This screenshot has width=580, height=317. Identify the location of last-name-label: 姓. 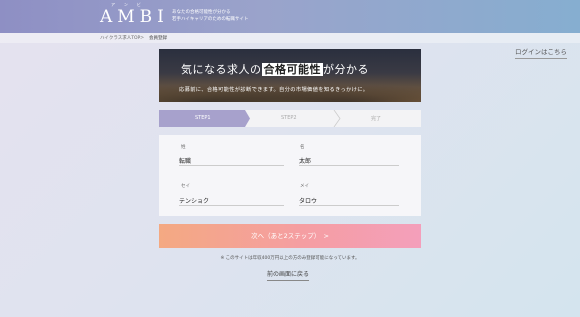
(183, 147).